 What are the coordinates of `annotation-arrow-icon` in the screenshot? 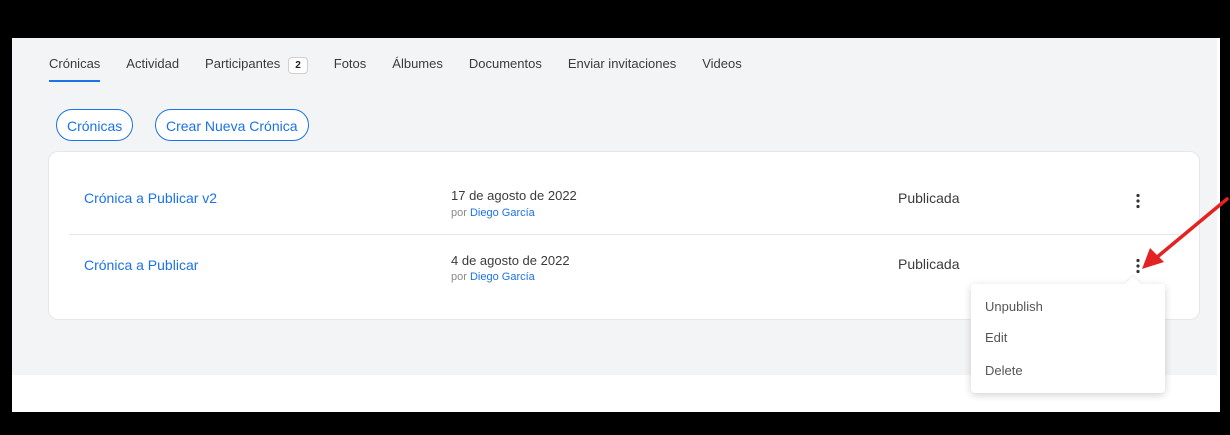 It's located at (1185, 233).